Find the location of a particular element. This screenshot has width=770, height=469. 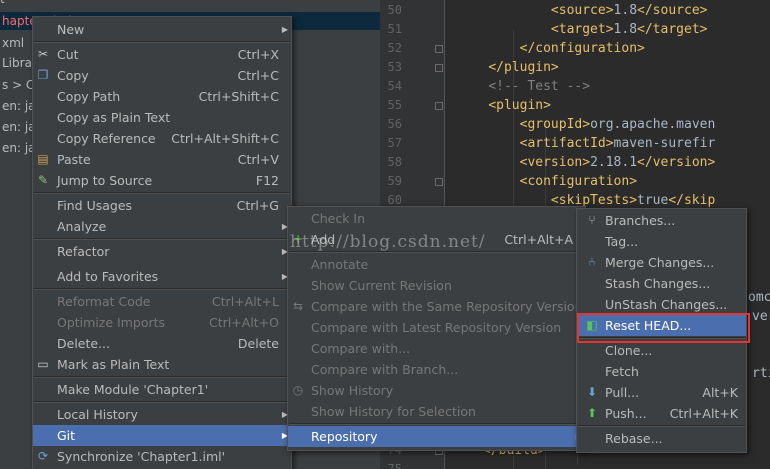

shortcut-hint: Alt+K is located at coordinates (720, 392).